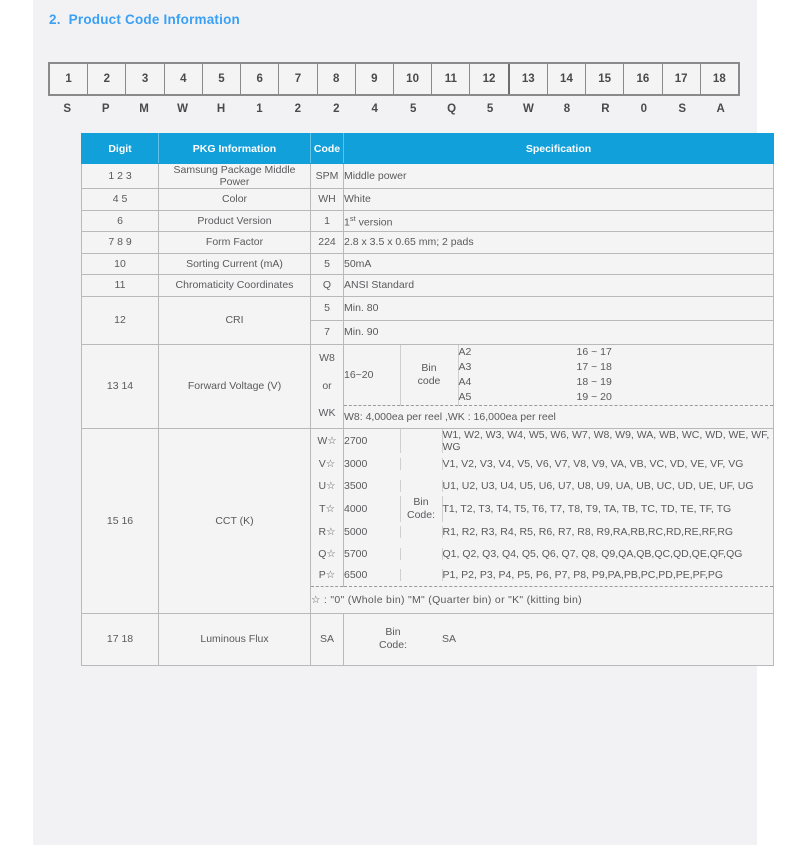  What do you see at coordinates (144, 109) in the screenshot?
I see `digit-value-cell: M` at bounding box center [144, 109].